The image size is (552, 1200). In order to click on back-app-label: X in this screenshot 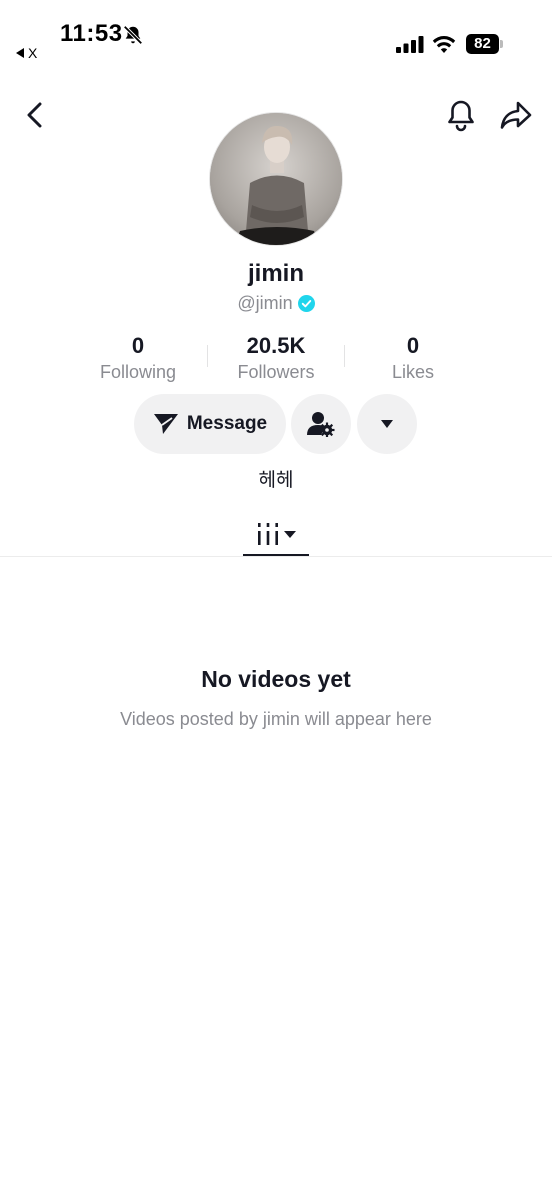, I will do `click(33, 53)`.